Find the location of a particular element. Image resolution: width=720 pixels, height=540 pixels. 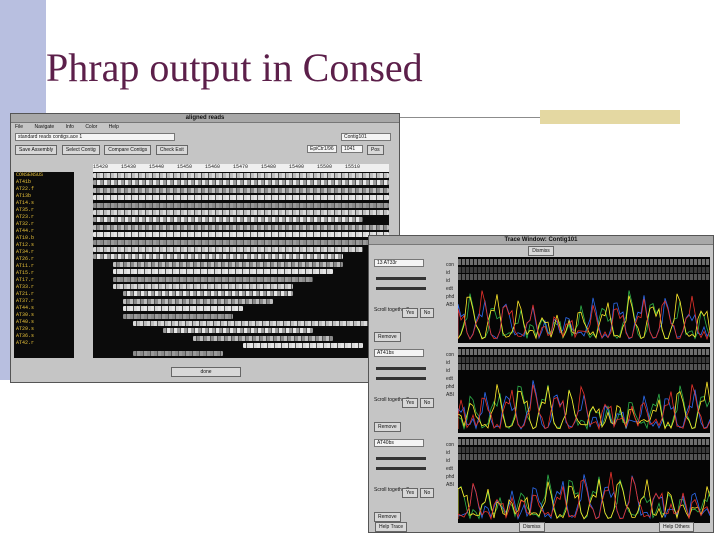

position-value: 1041 is located at coordinates (352, 149).